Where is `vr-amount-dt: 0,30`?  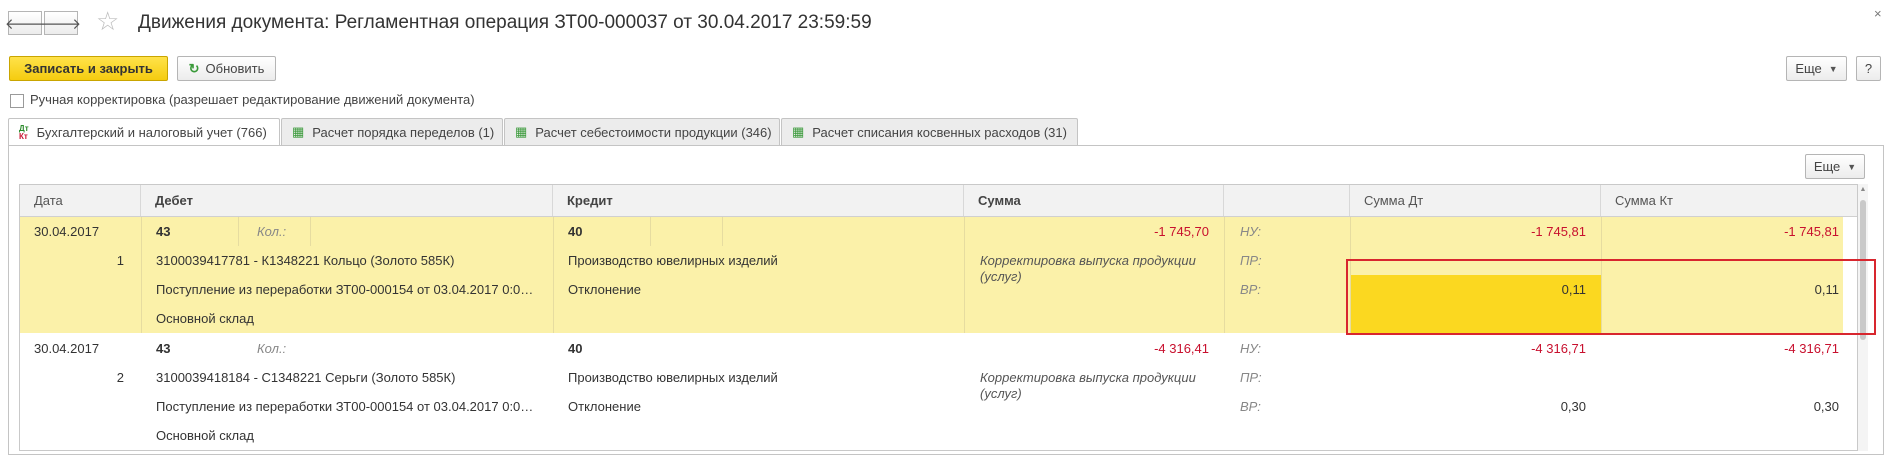
vr-amount-dt: 0,30 is located at coordinates (1573, 406).